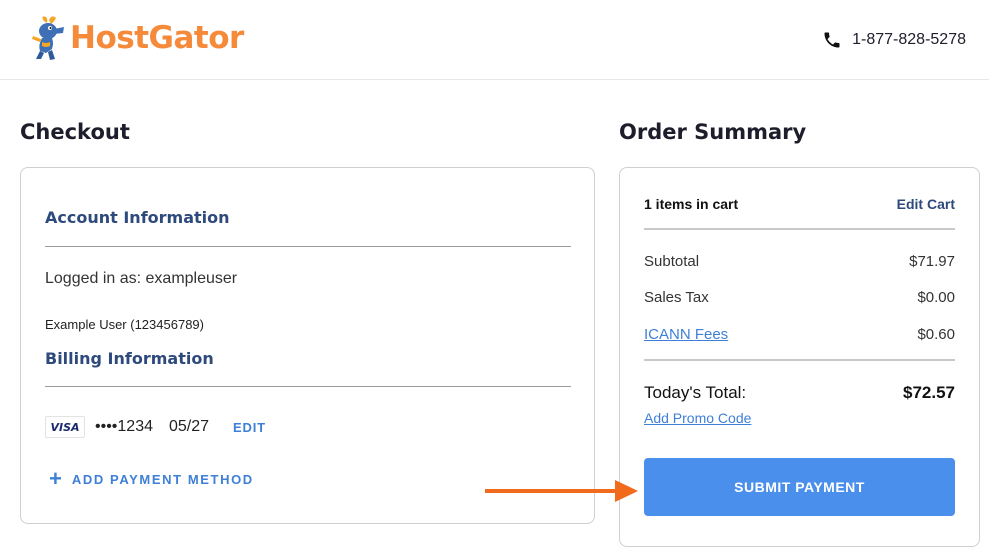 This screenshot has width=989, height=547. What do you see at coordinates (697, 418) in the screenshot?
I see `add-promo-code-link: Add Promo Code` at bounding box center [697, 418].